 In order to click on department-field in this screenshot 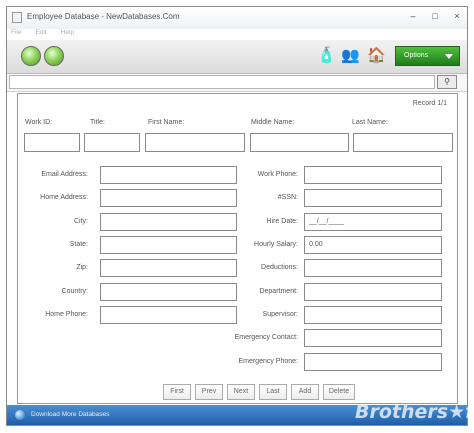, I will do `click(373, 292)`.